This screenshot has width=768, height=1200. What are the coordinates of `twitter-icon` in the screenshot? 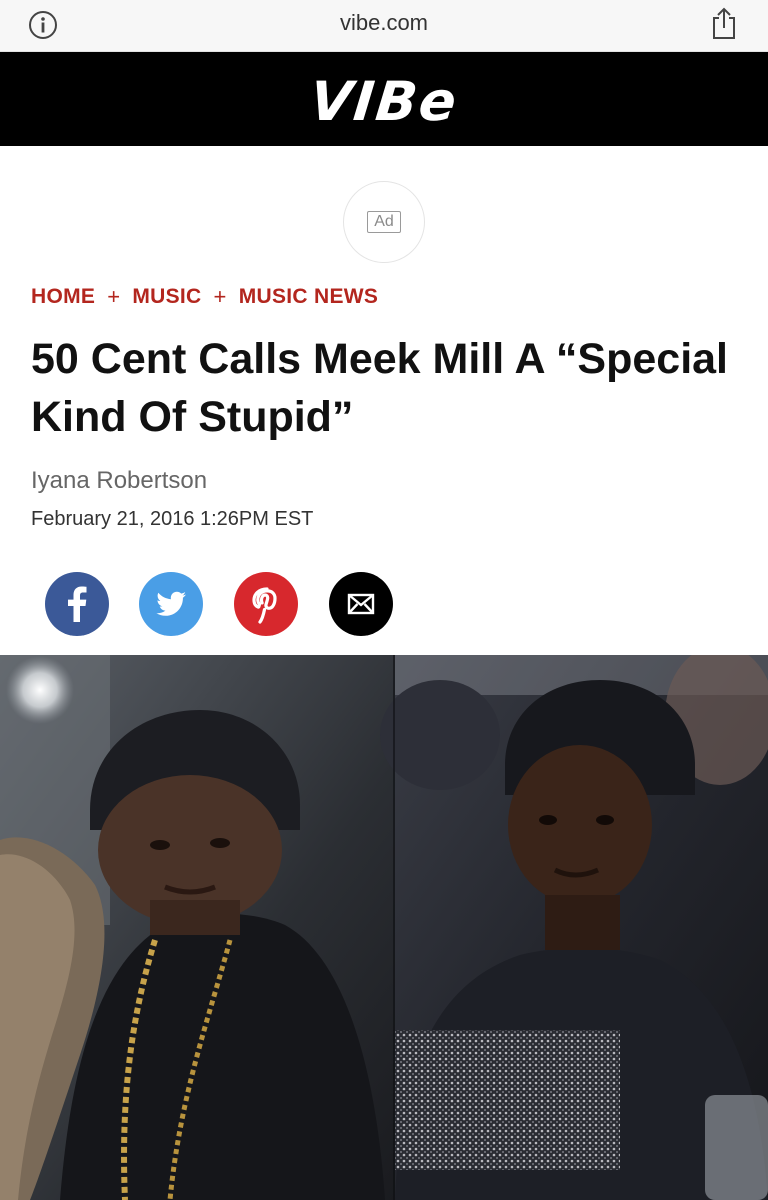 It's located at (171, 603).